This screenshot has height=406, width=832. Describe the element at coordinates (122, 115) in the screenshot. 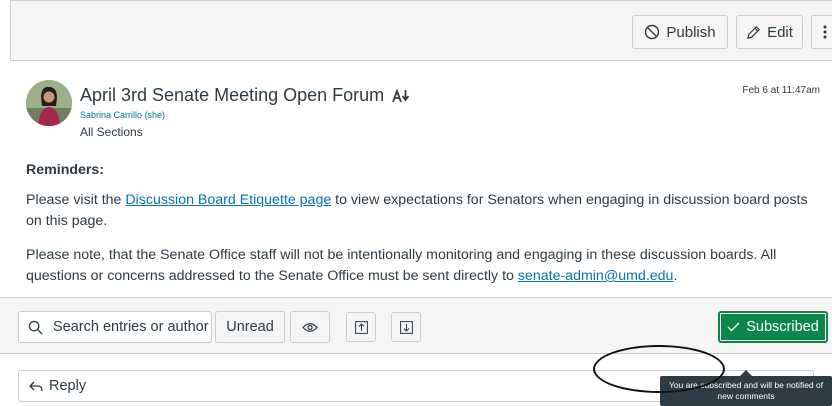

I see `author-name: Sabrina Carrillo (she)` at that location.